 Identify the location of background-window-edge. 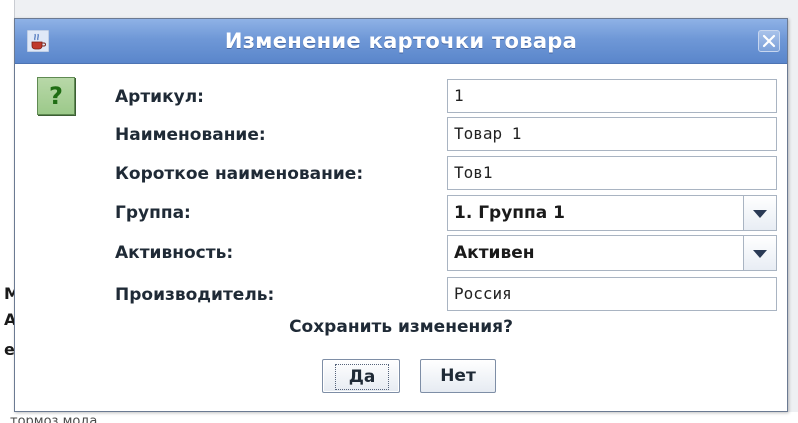
(7, 211).